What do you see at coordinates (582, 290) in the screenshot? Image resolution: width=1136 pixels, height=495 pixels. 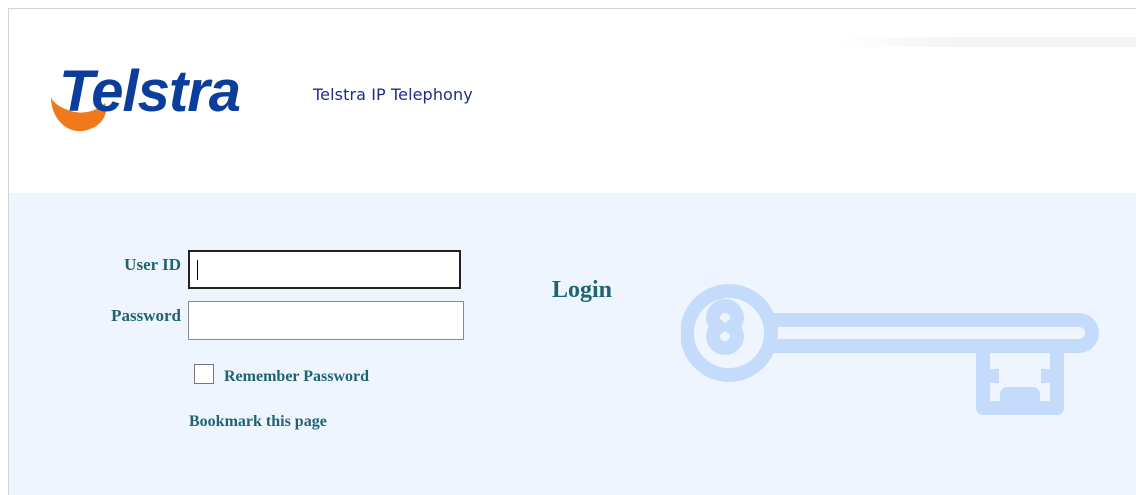 I see `login-title: Login` at bounding box center [582, 290].